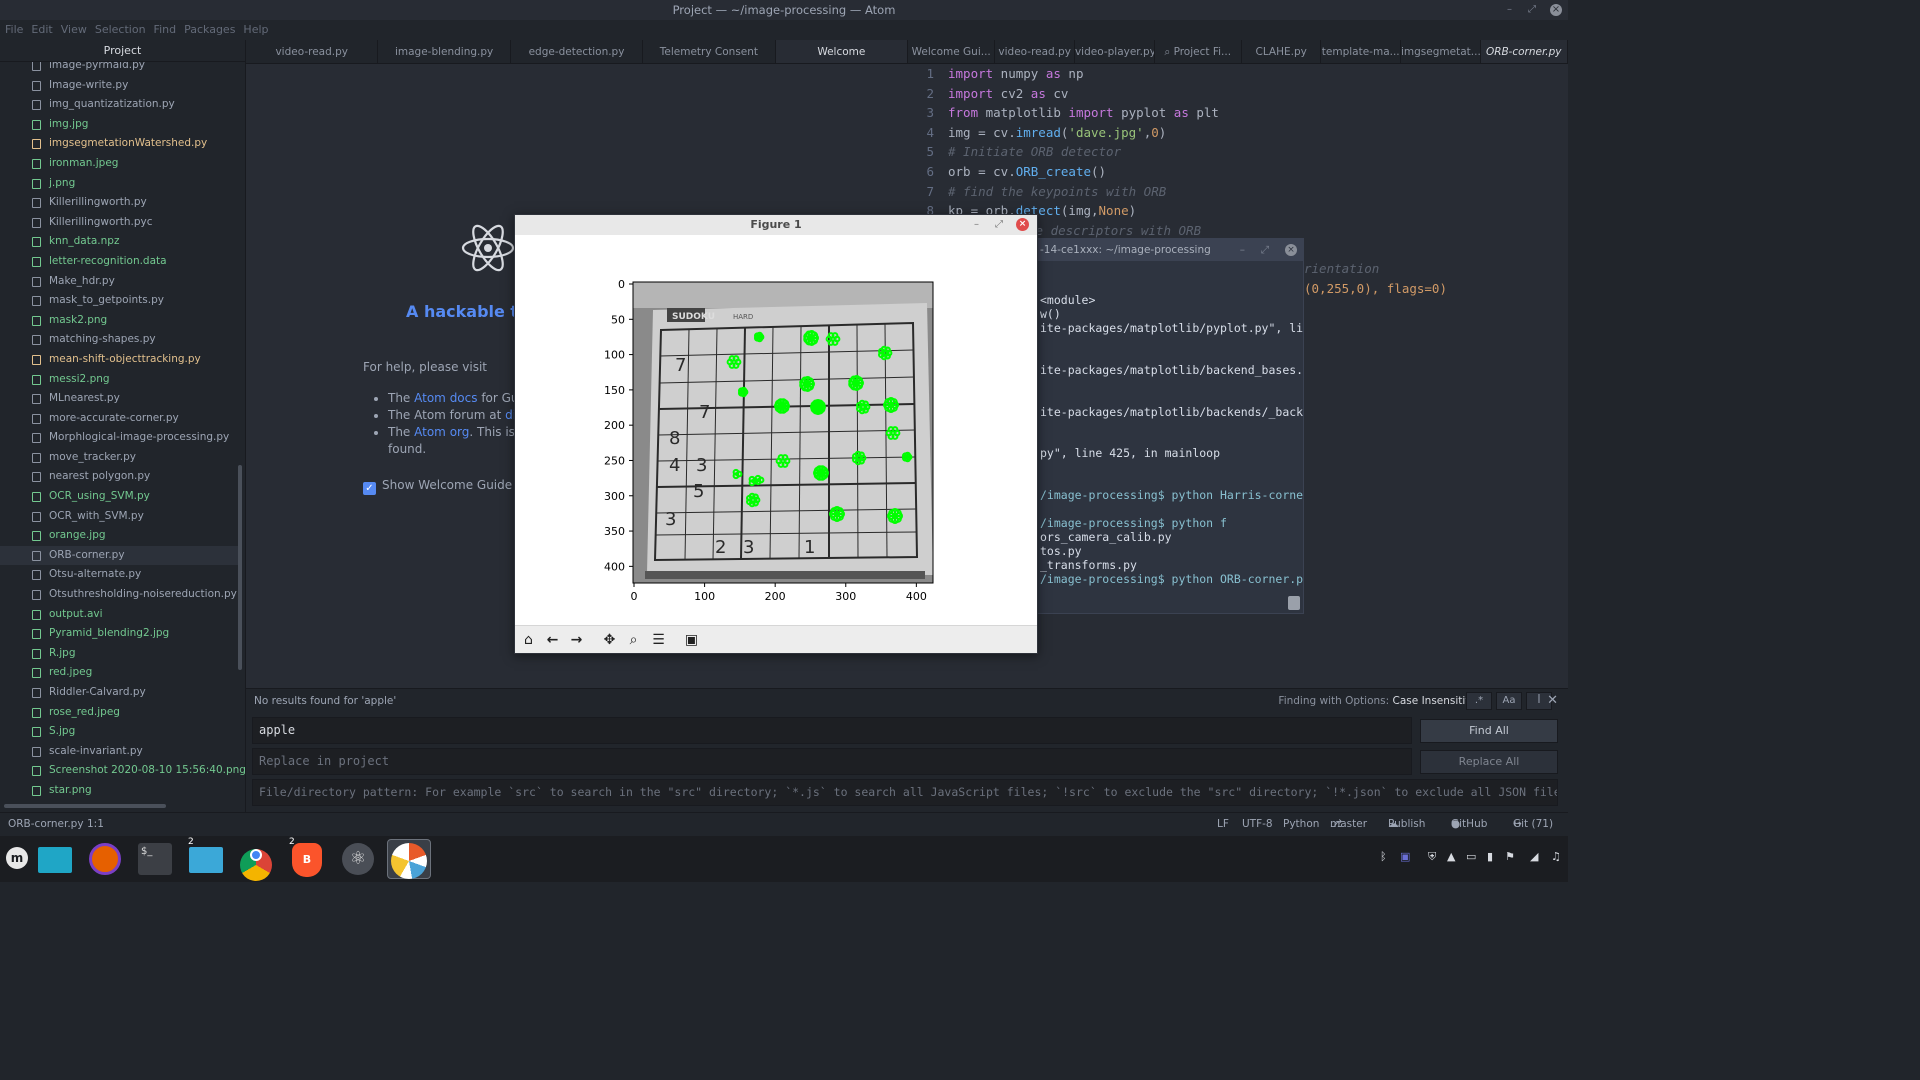 The height and width of the screenshot is (1080, 1920). I want to click on back-arrow-icon: ←, so click(552, 640).